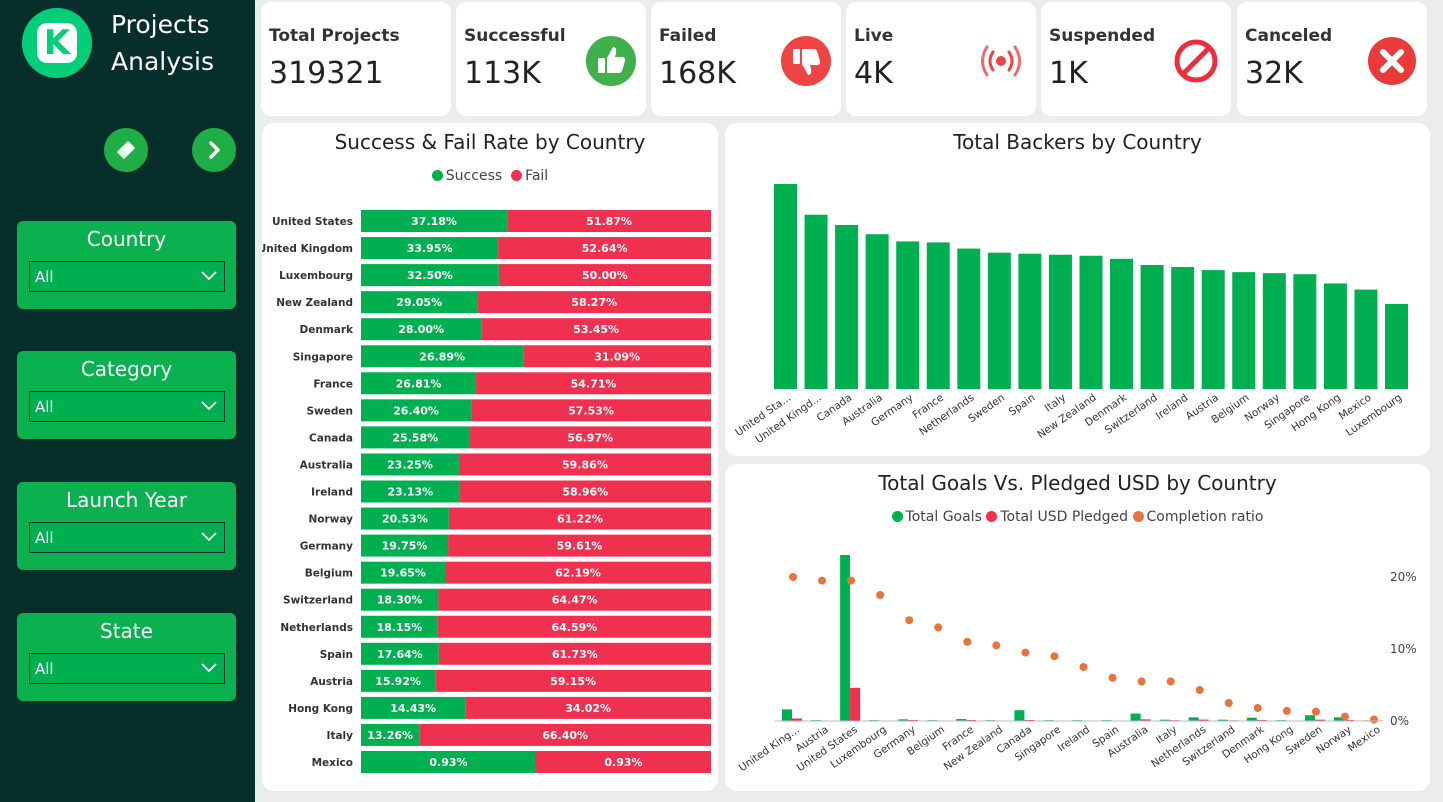 The image size is (1443, 802). What do you see at coordinates (430, 248) in the screenshot?
I see `data-label-success: 33.95%` at bounding box center [430, 248].